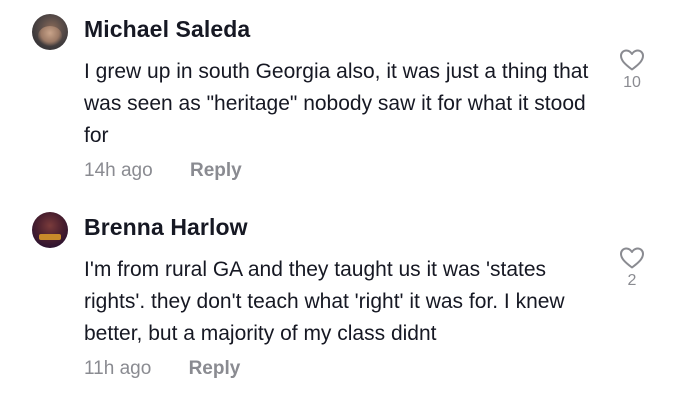  Describe the element at coordinates (167, 29) in the screenshot. I see `comment-username: Michael Saleda` at that location.